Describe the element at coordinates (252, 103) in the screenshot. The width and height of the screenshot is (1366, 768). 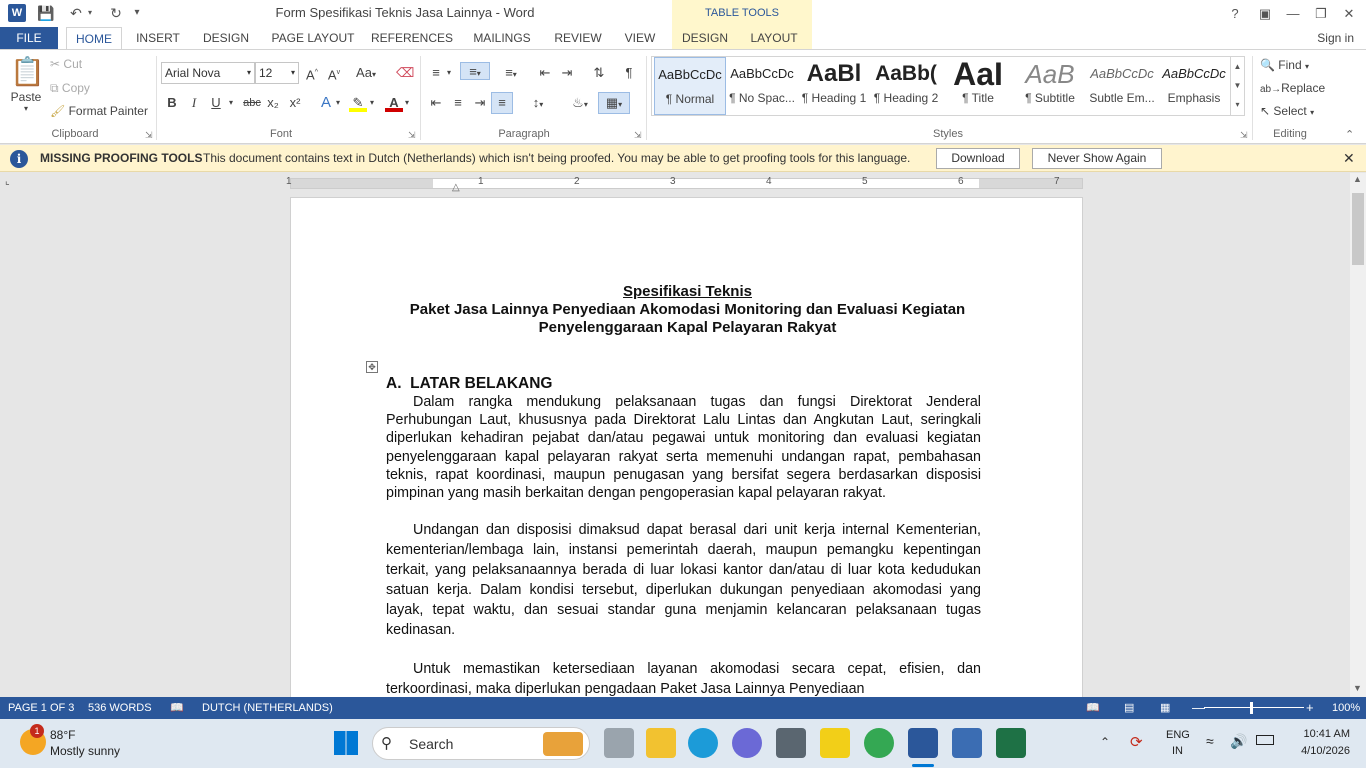
I see `strikethrough-button: abc` at that location.